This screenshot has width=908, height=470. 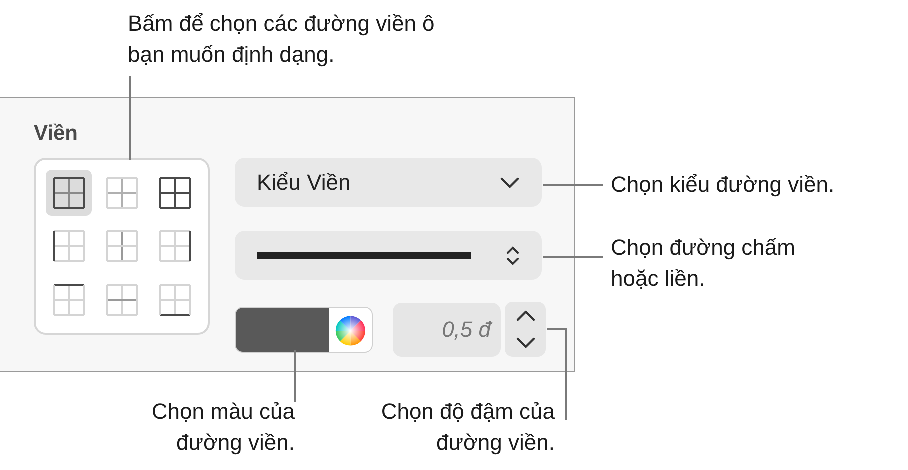 What do you see at coordinates (447, 329) in the screenshot?
I see `border-width-field: 0,5 đ` at bounding box center [447, 329].